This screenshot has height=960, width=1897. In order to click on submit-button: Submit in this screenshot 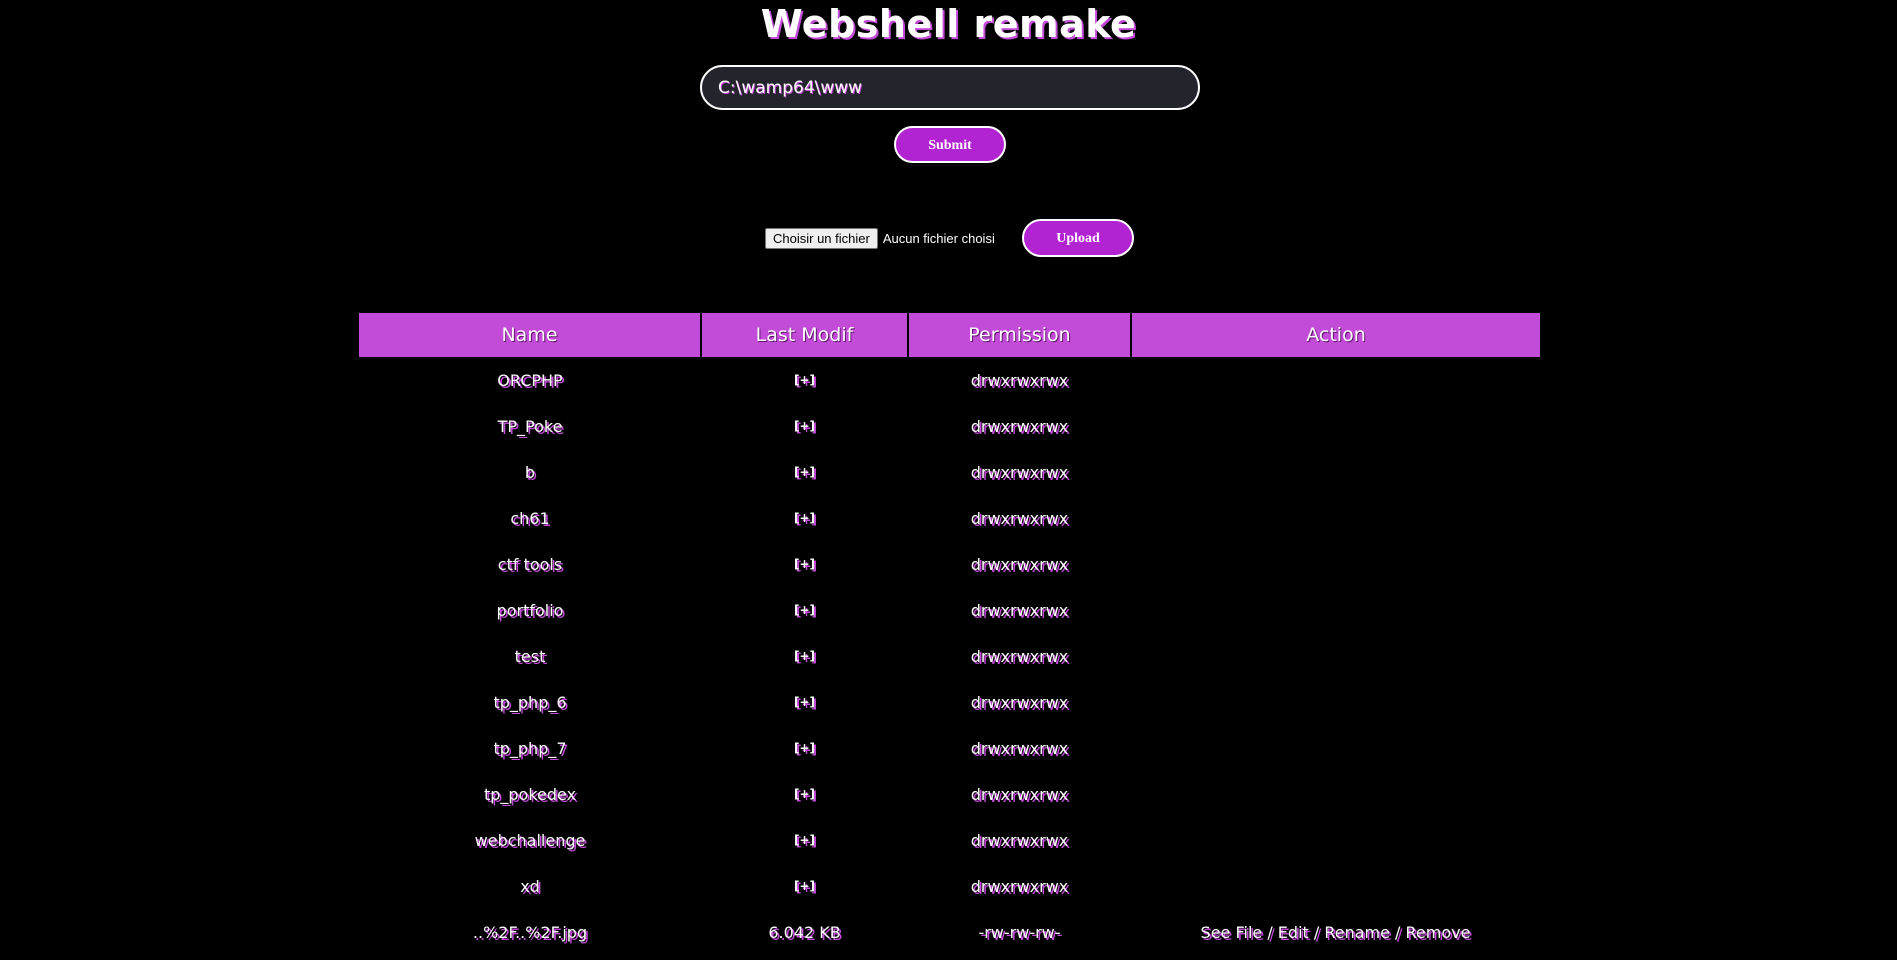, I will do `click(950, 144)`.